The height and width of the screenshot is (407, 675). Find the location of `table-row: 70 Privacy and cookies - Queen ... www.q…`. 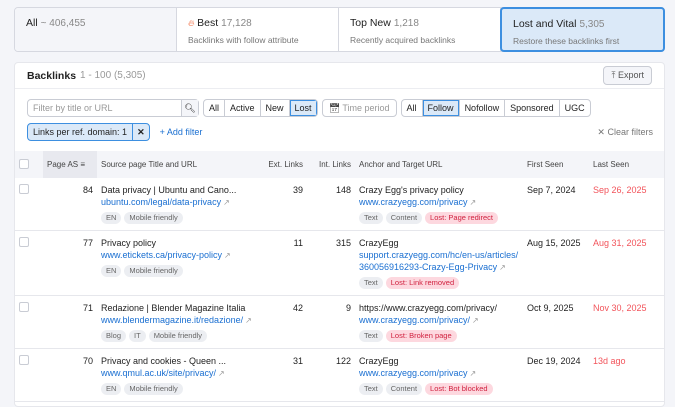

table-row: 70 Privacy and cookies - Queen ... www.q… is located at coordinates (339, 375).